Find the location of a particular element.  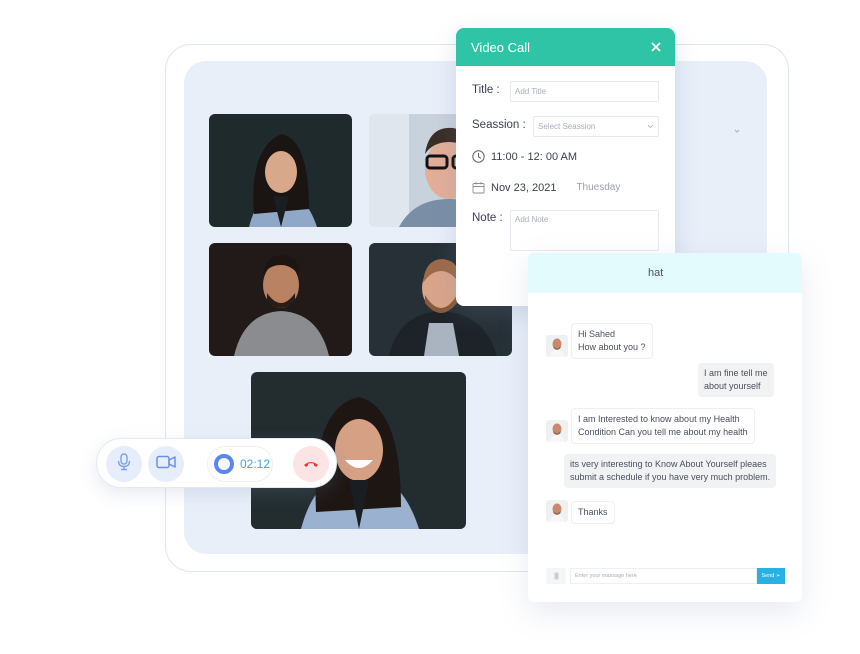

microphone-icon is located at coordinates (124, 464).